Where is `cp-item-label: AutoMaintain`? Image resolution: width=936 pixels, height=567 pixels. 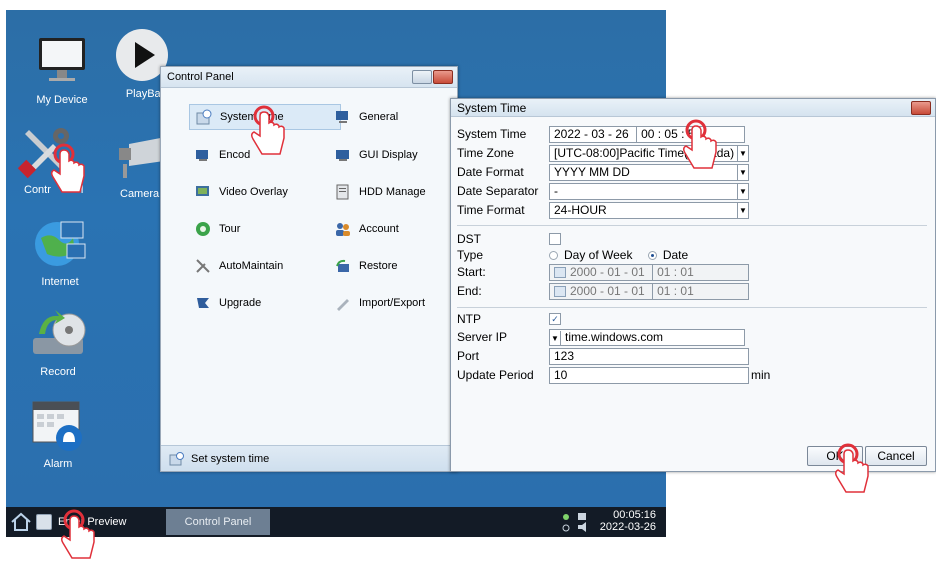
cp-item-label: AutoMaintain is located at coordinates (251, 266).